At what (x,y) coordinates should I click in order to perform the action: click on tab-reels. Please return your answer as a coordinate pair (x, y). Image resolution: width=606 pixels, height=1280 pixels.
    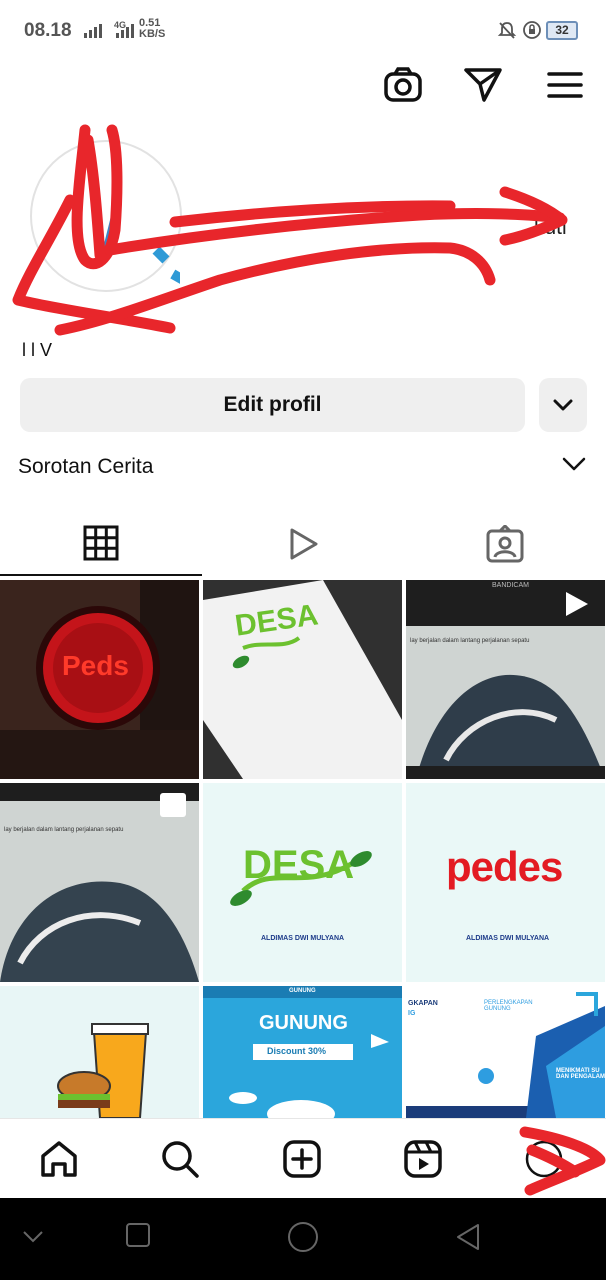
    Looking at the image, I should click on (303, 544).